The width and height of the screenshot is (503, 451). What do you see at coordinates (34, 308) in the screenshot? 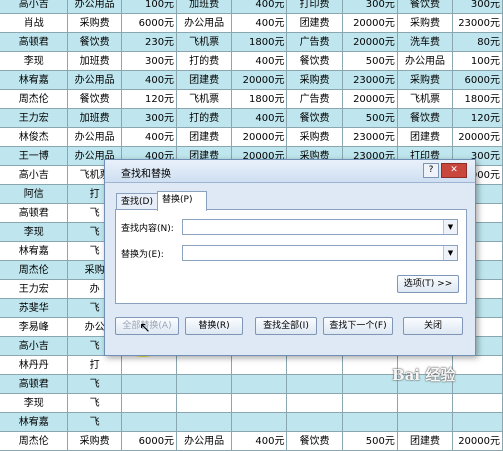
I see `table-cell: 苏斐华` at bounding box center [34, 308].